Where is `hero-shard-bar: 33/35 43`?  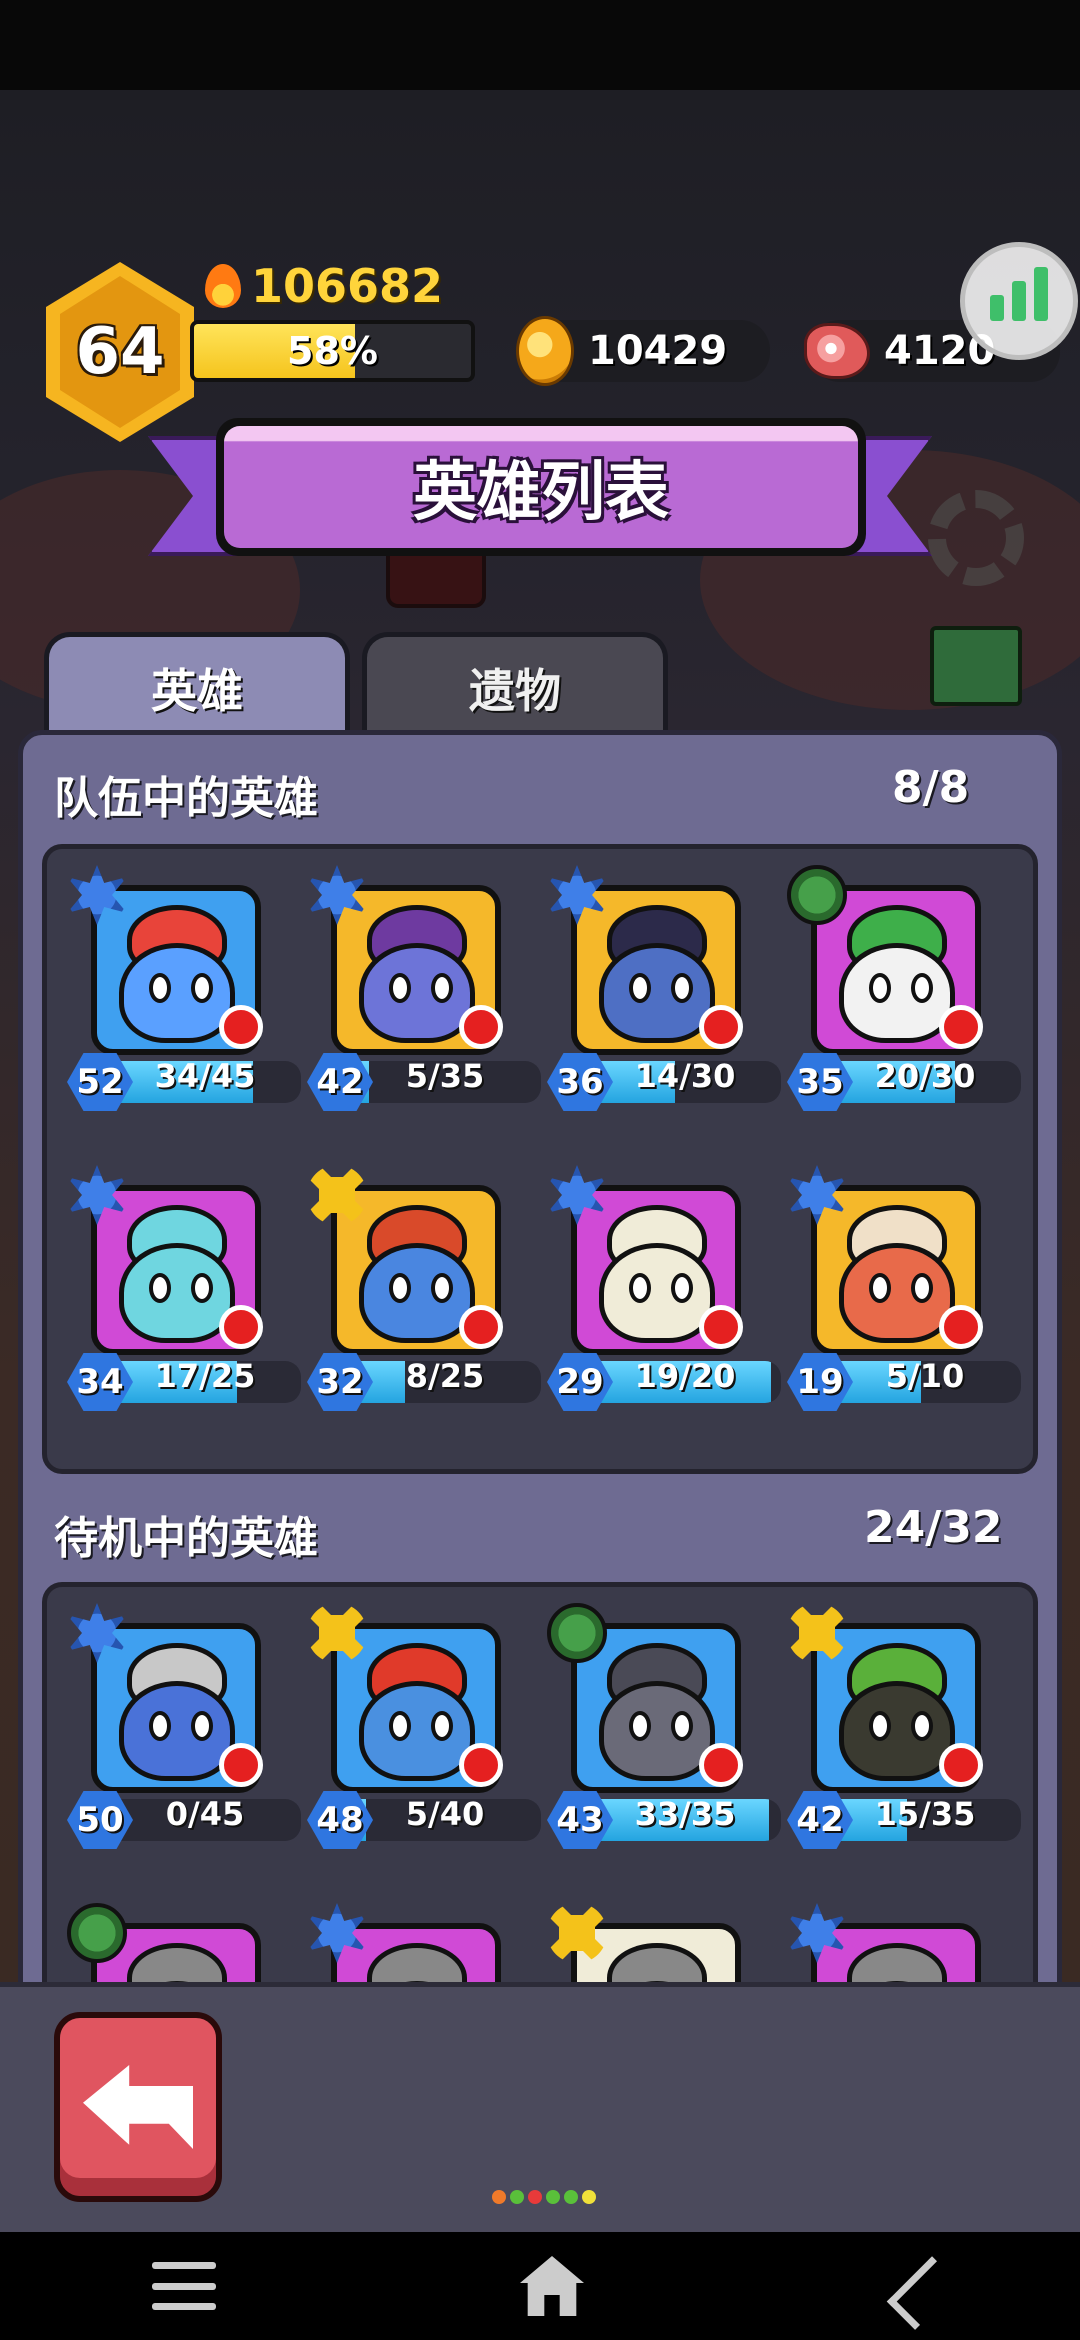 hero-shard-bar: 33/35 43 is located at coordinates (665, 1820).